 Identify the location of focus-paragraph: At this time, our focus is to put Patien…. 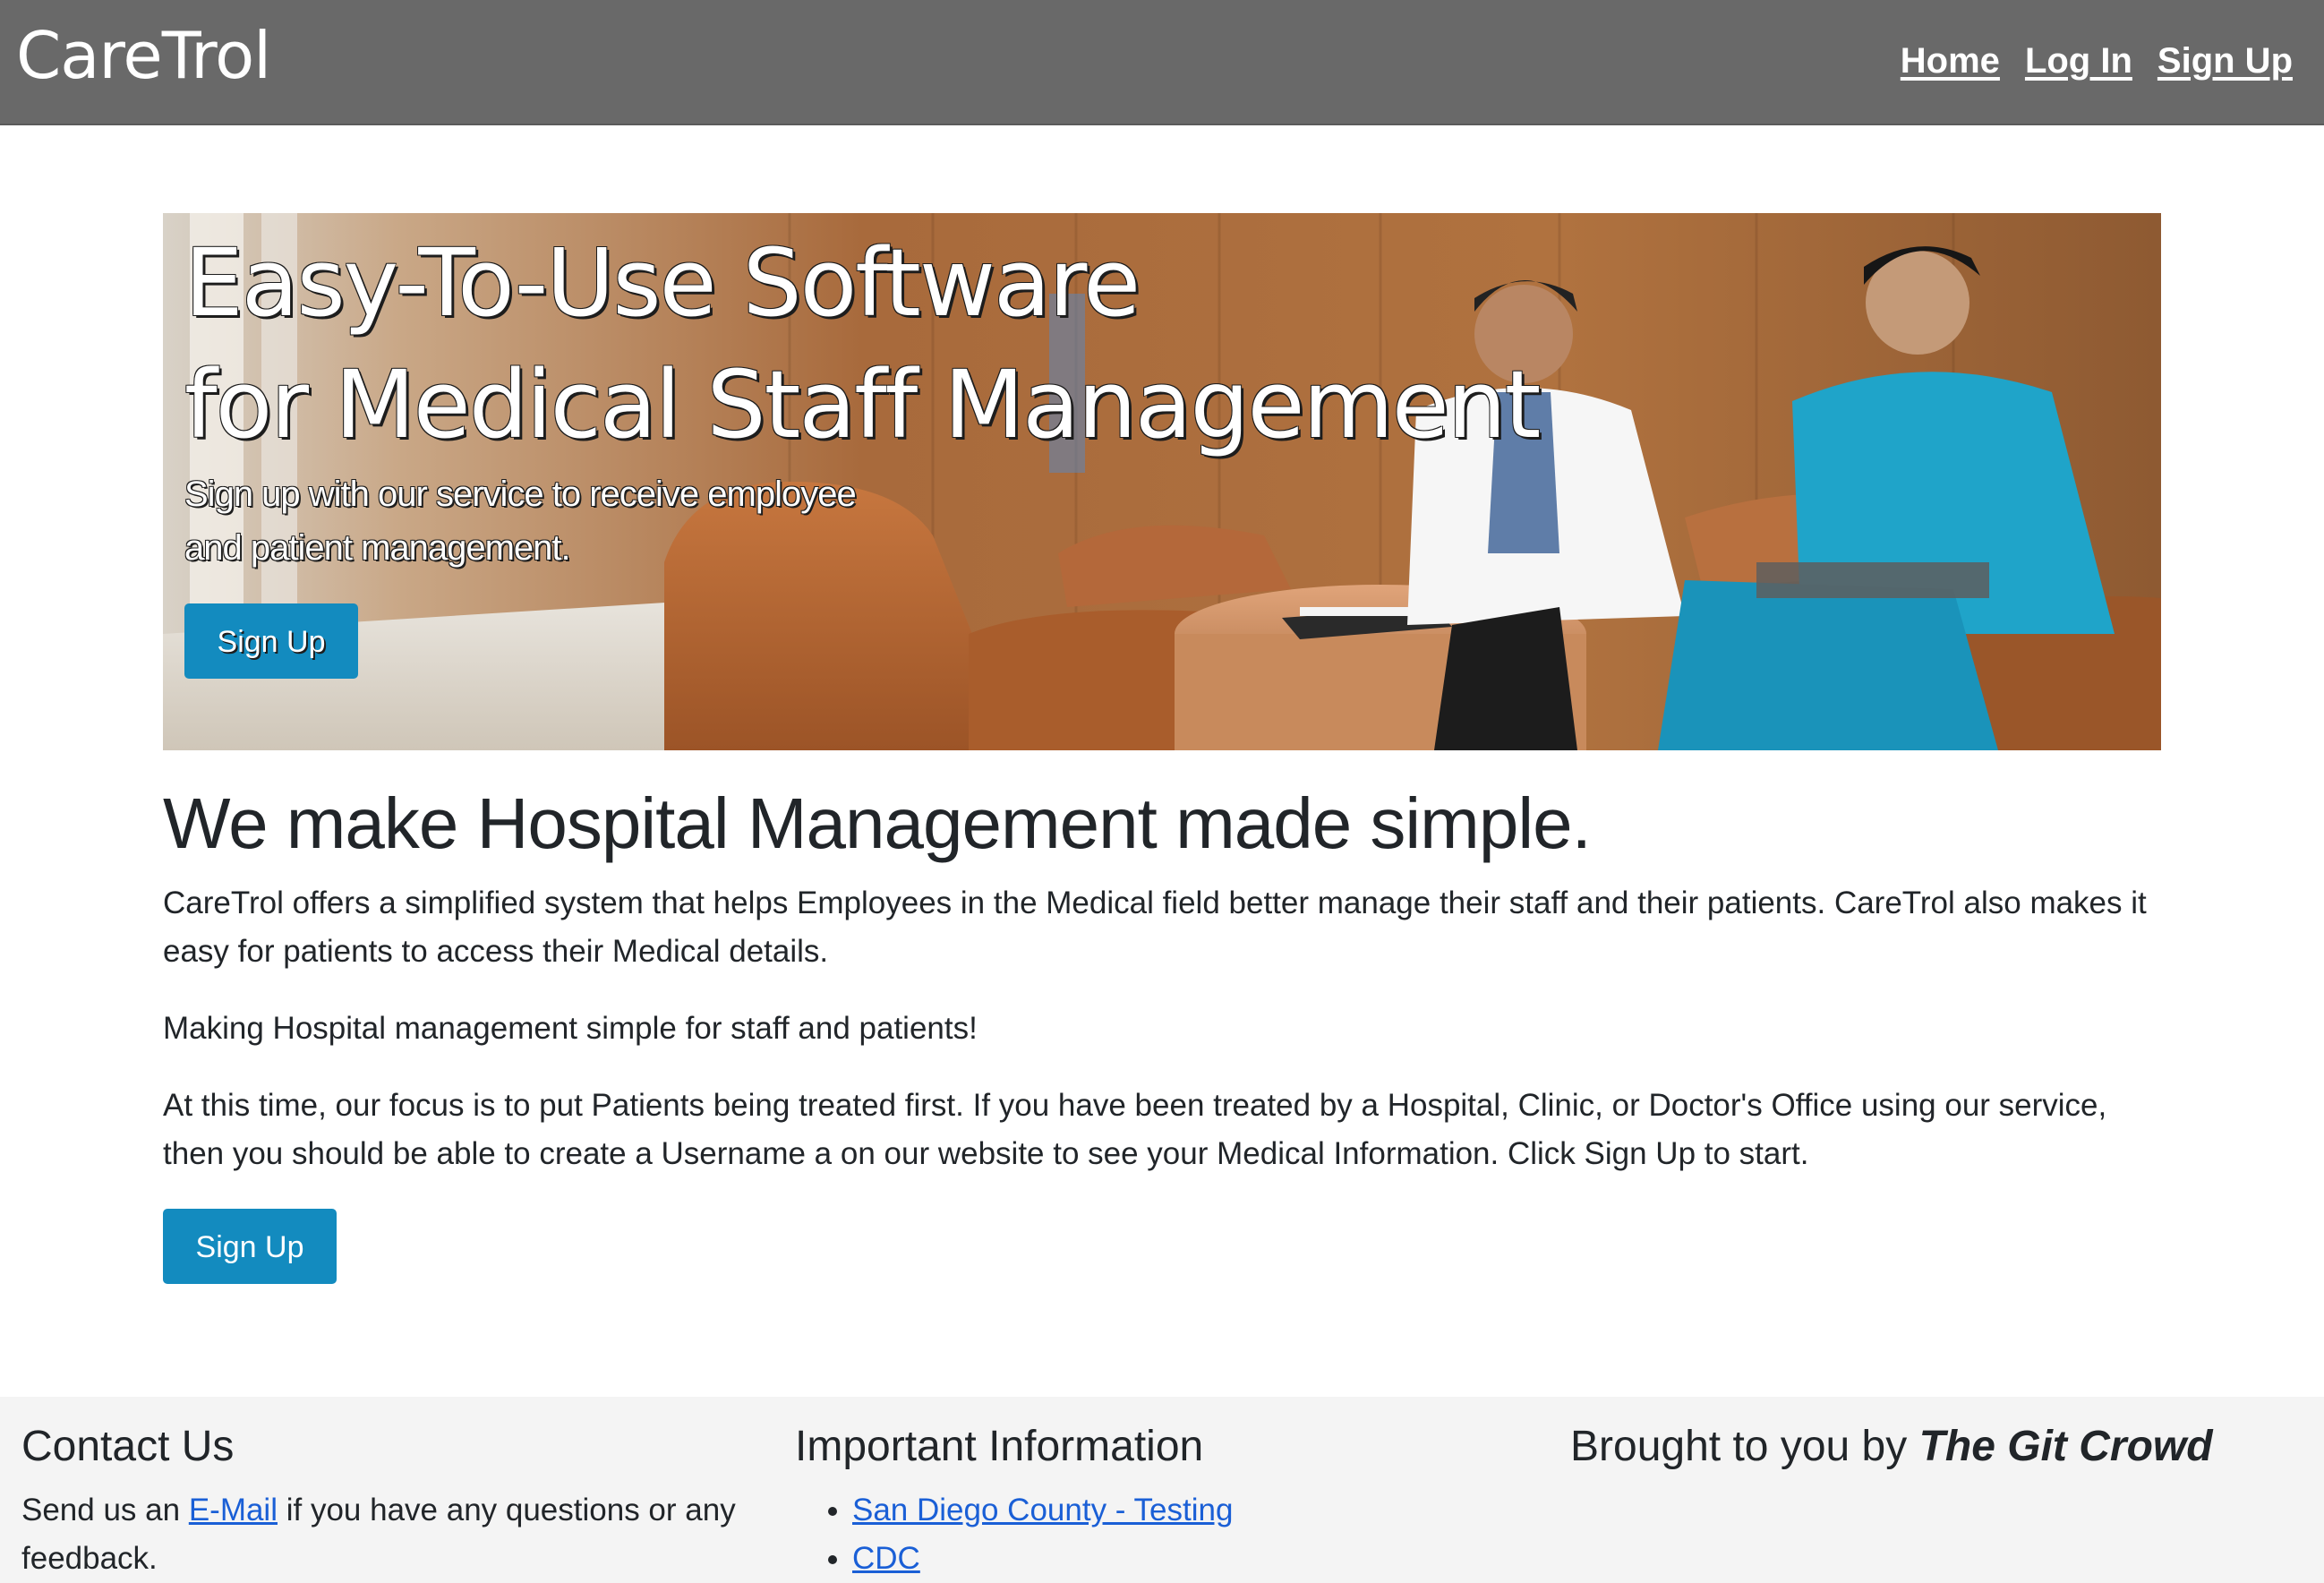
(1135, 1129).